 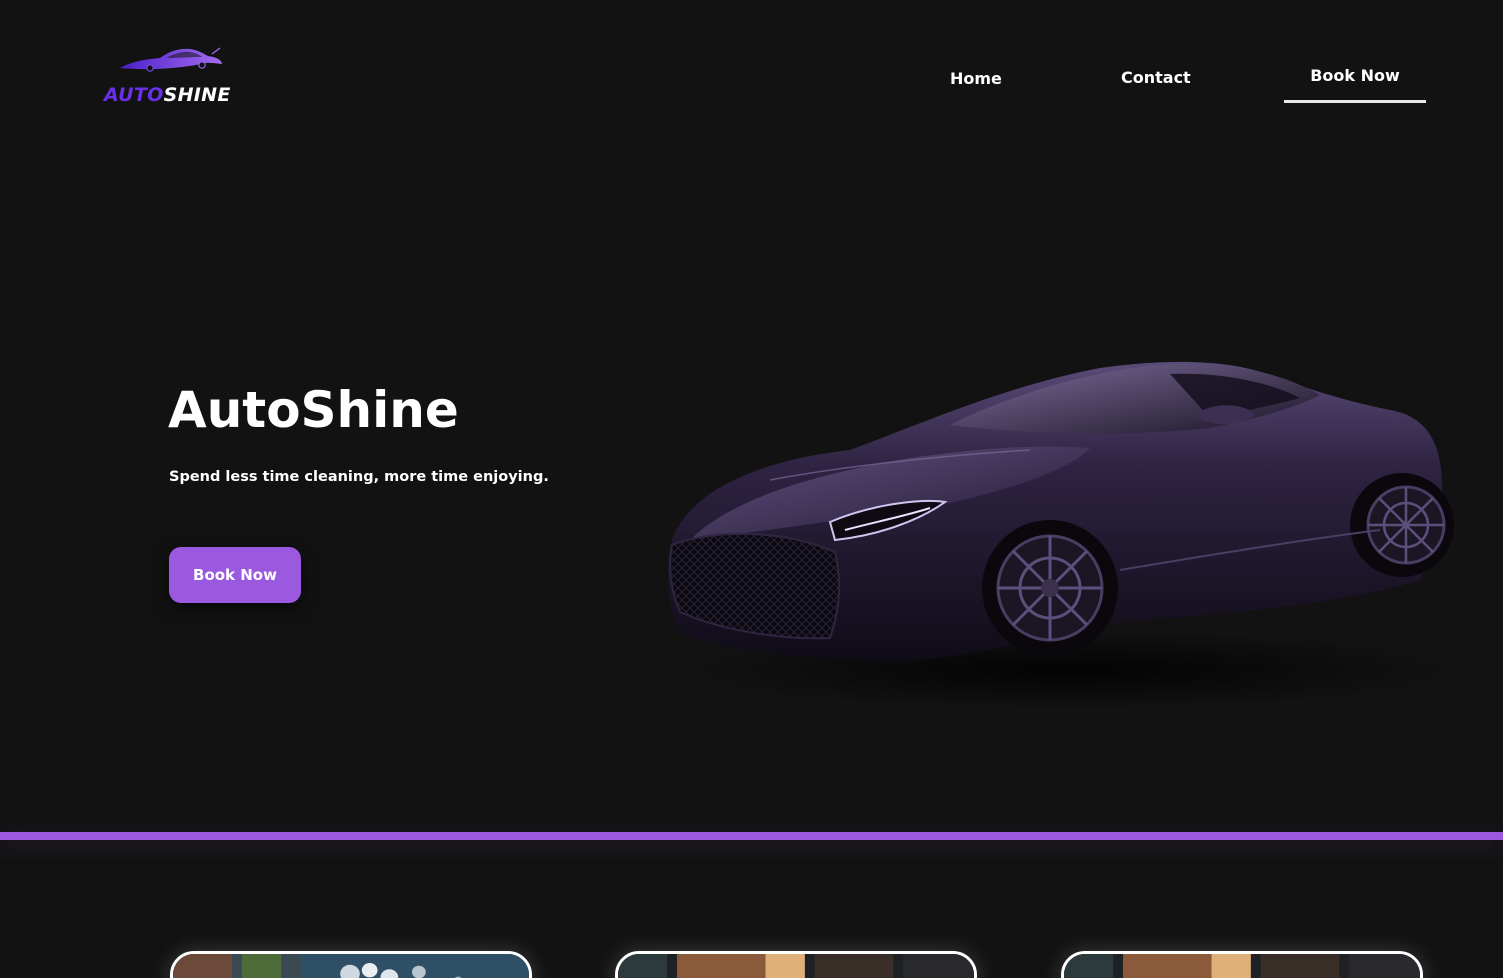 I want to click on logo-wordmark: AUTOSHINE, so click(x=167, y=95).